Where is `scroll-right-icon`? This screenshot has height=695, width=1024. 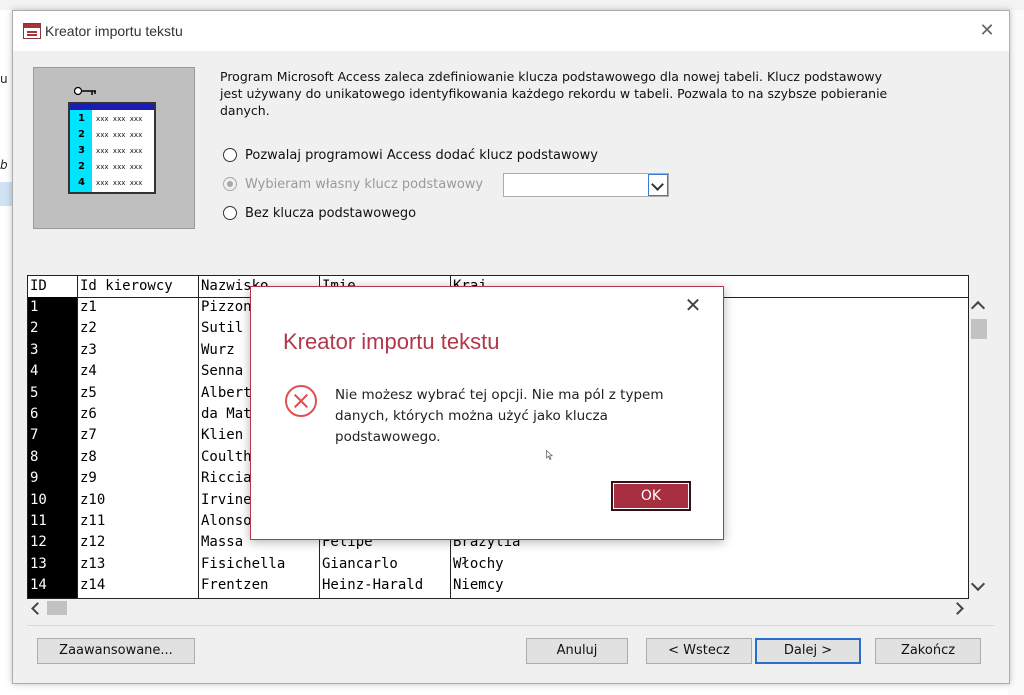 scroll-right-icon is located at coordinates (957, 608).